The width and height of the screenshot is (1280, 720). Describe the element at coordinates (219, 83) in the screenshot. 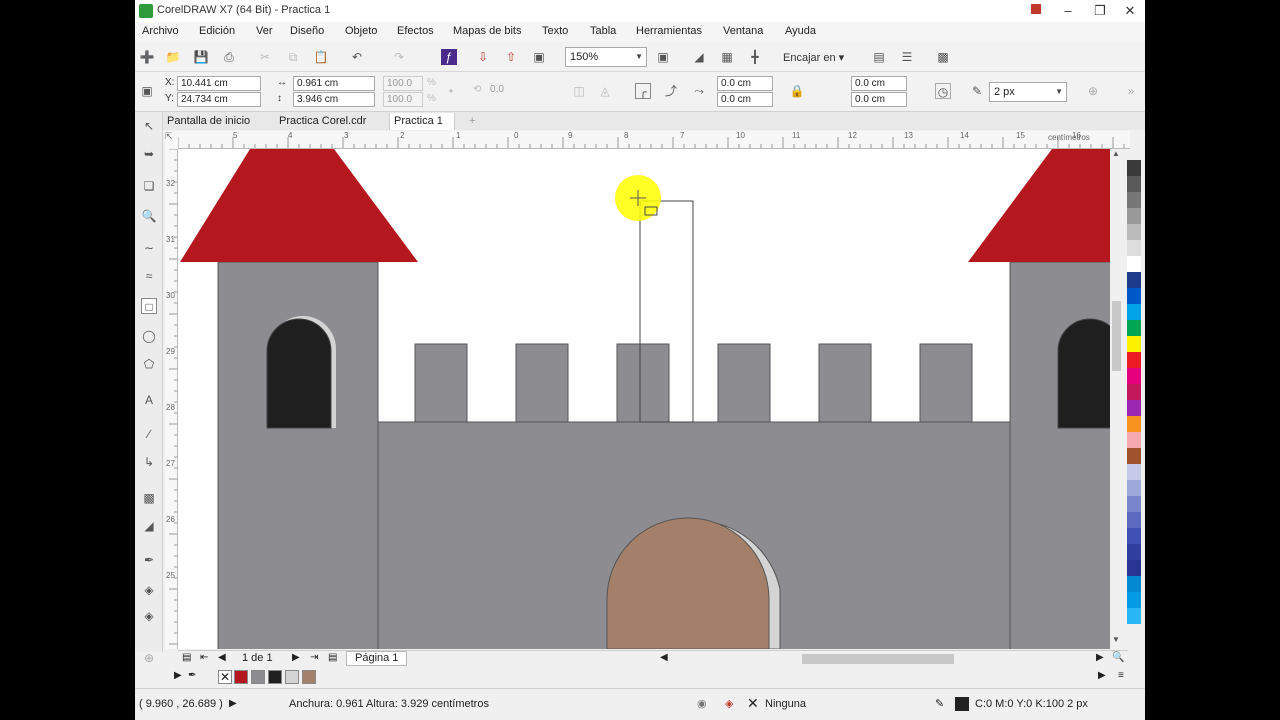

I see `x-position-field: 10.441 cm` at that location.